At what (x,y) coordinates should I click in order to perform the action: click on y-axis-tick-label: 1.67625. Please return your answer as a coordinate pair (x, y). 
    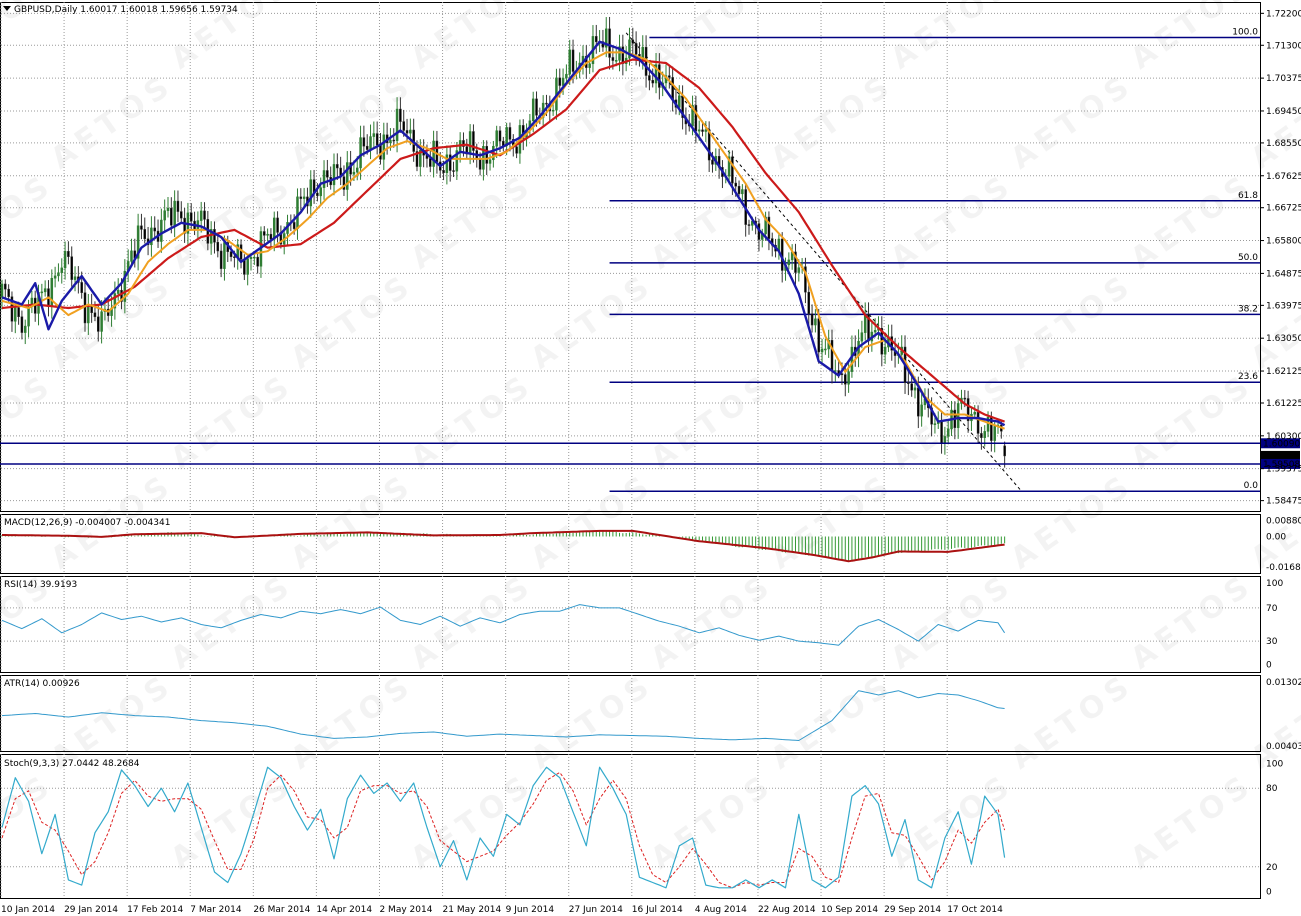
    Looking at the image, I should click on (1283, 177).